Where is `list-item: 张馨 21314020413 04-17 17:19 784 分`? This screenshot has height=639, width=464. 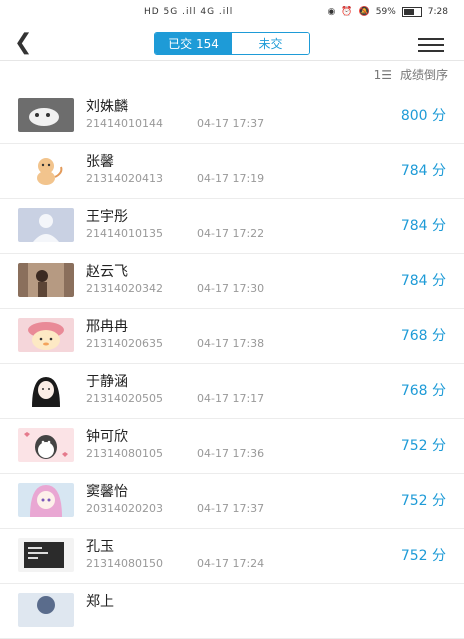
list-item: 张馨 21314020413 04-17 17:19 784 分 is located at coordinates (232, 171).